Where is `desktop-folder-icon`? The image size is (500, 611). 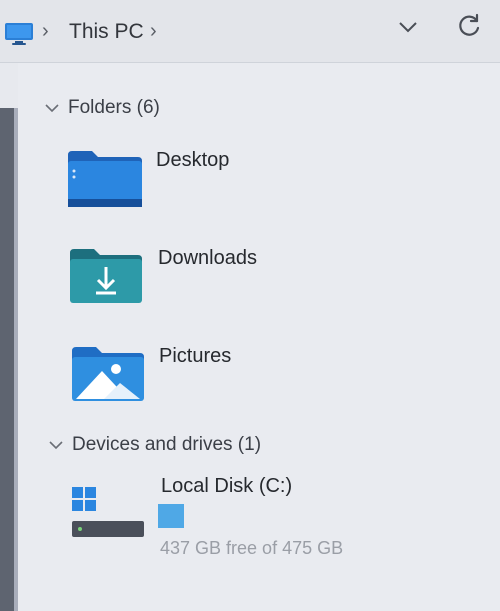
desktop-folder-icon is located at coordinates (105, 179).